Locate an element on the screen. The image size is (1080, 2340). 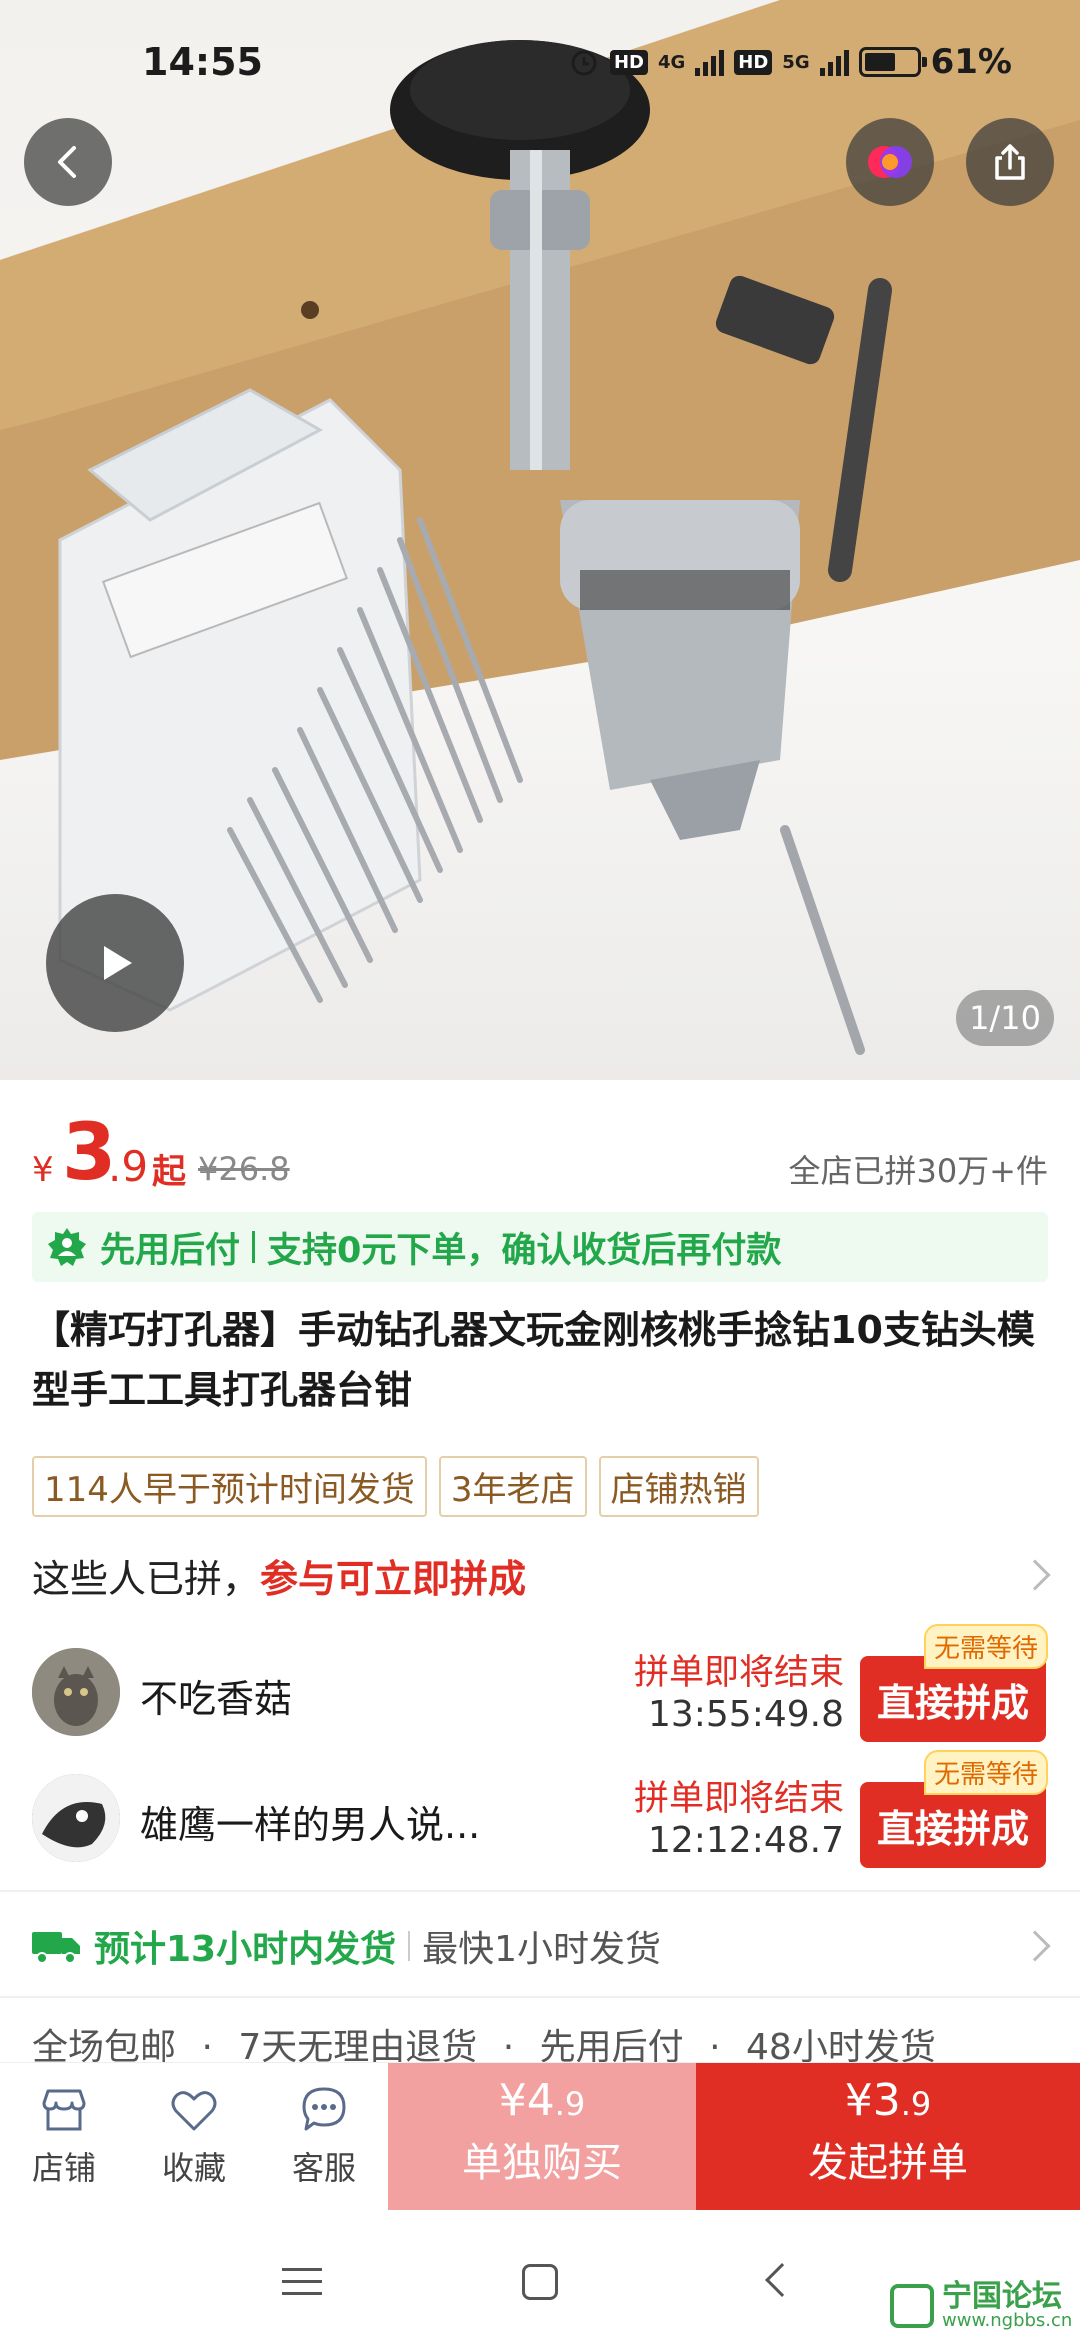
status-bar: 14:55 HD 4G HD 5G 61% is located at coordinates (540, 60).